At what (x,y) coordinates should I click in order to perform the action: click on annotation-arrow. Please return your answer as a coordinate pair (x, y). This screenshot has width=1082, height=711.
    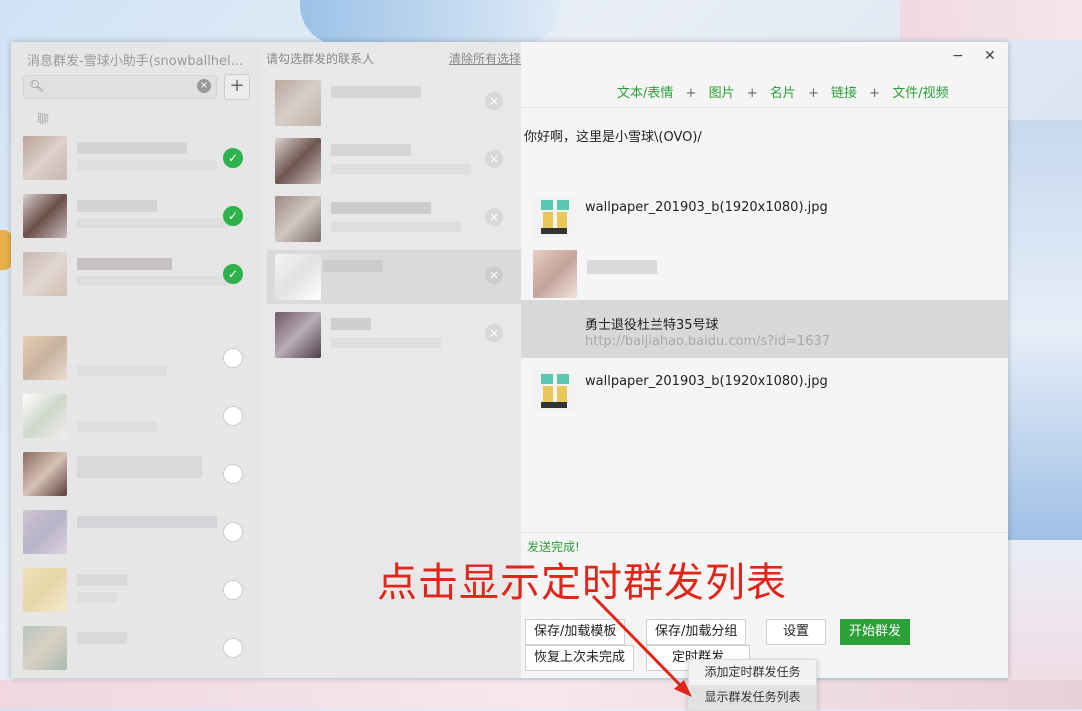
    Looking at the image, I should click on (641, 645).